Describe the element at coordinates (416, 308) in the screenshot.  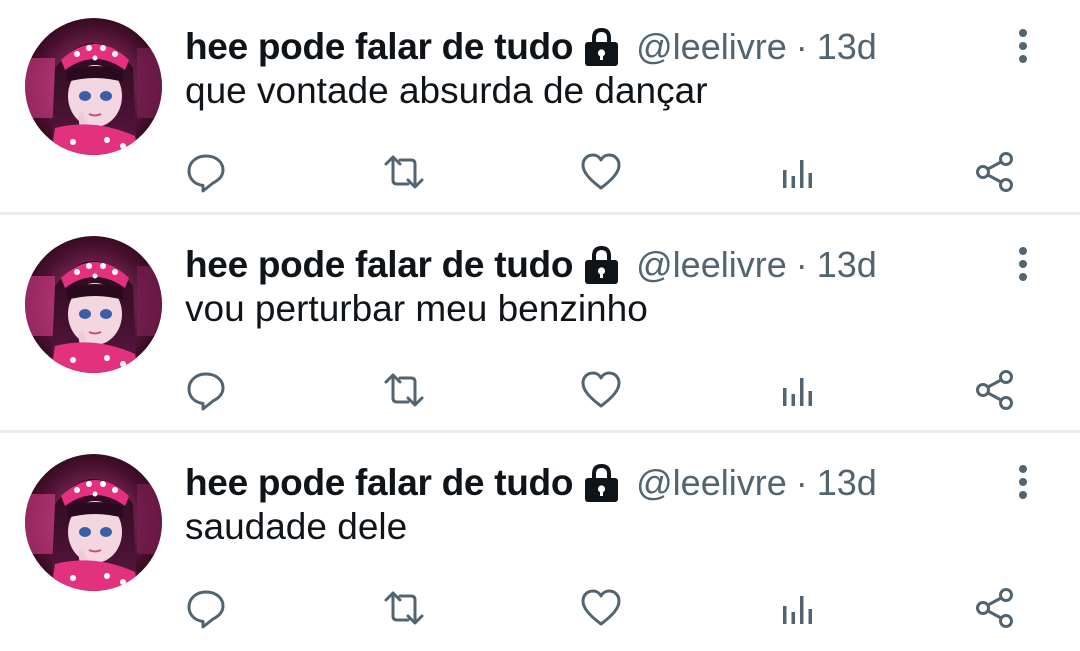
I see `tweet-text: vou perturbar meu benzinho` at that location.